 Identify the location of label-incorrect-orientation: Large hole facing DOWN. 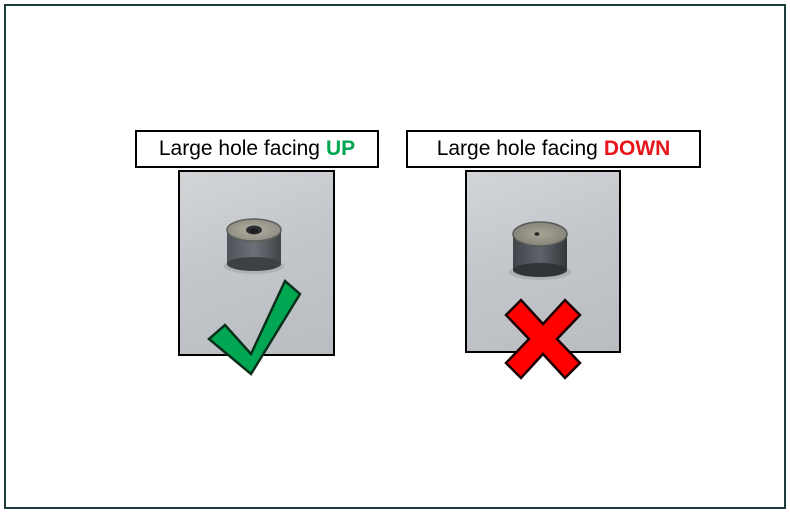
(553, 149).